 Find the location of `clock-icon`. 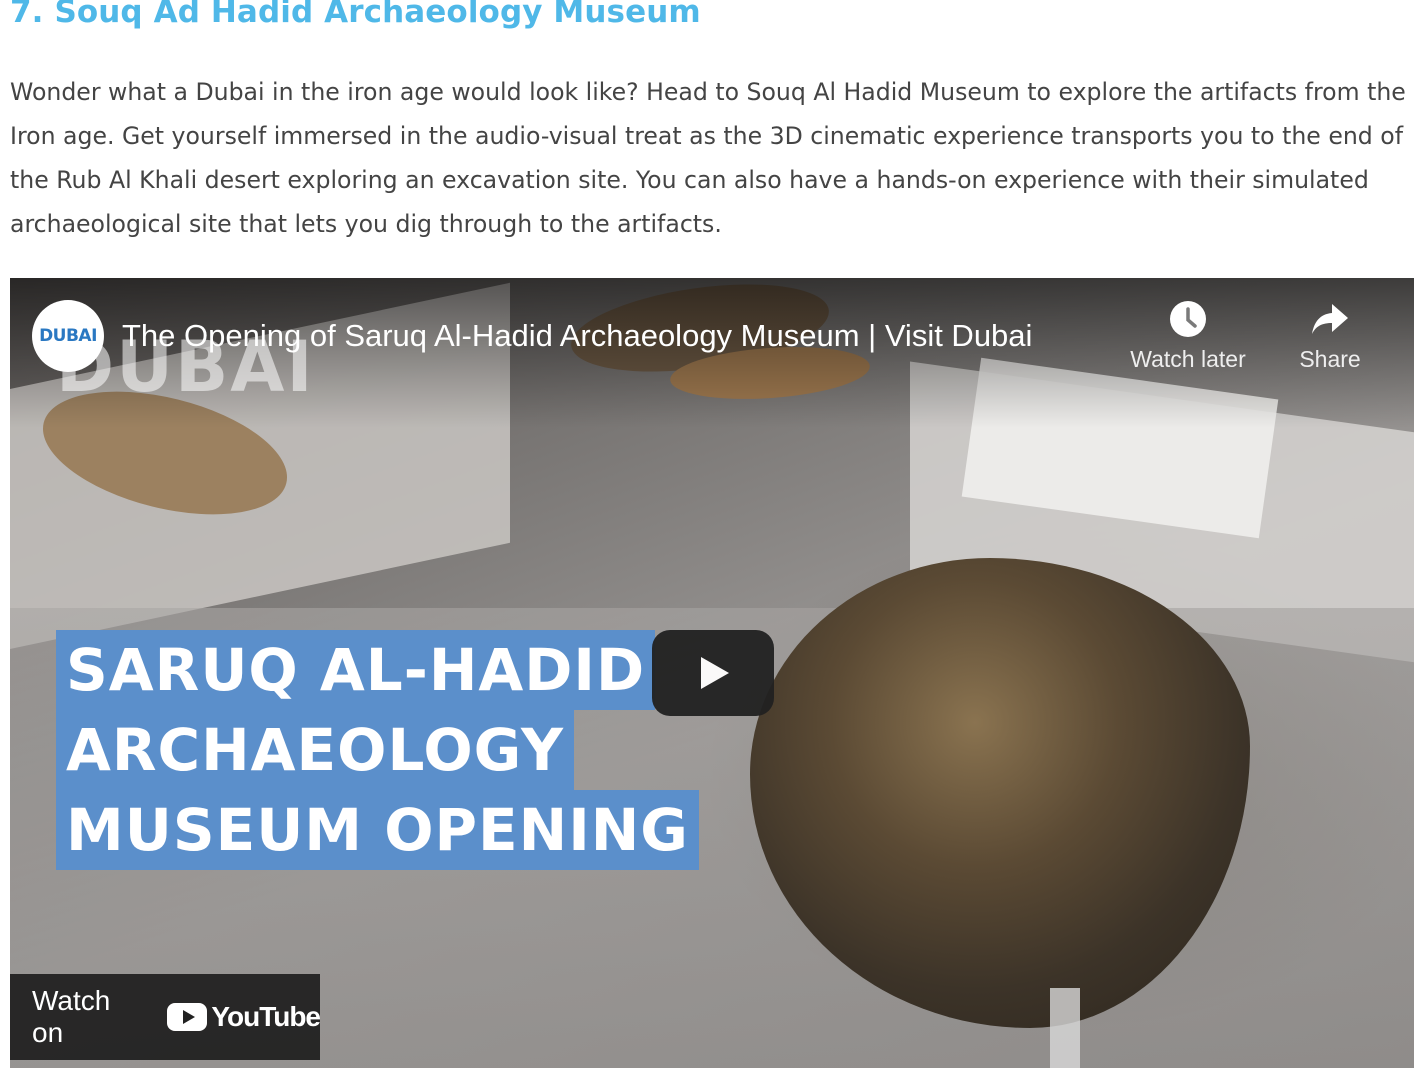

clock-icon is located at coordinates (1188, 319).